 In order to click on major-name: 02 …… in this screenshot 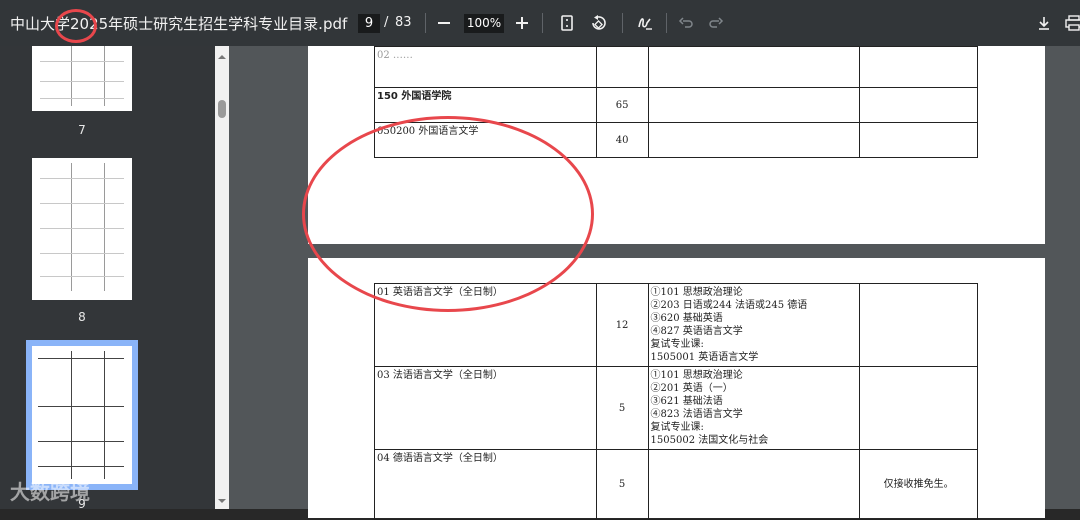, I will do `click(395, 55)`.